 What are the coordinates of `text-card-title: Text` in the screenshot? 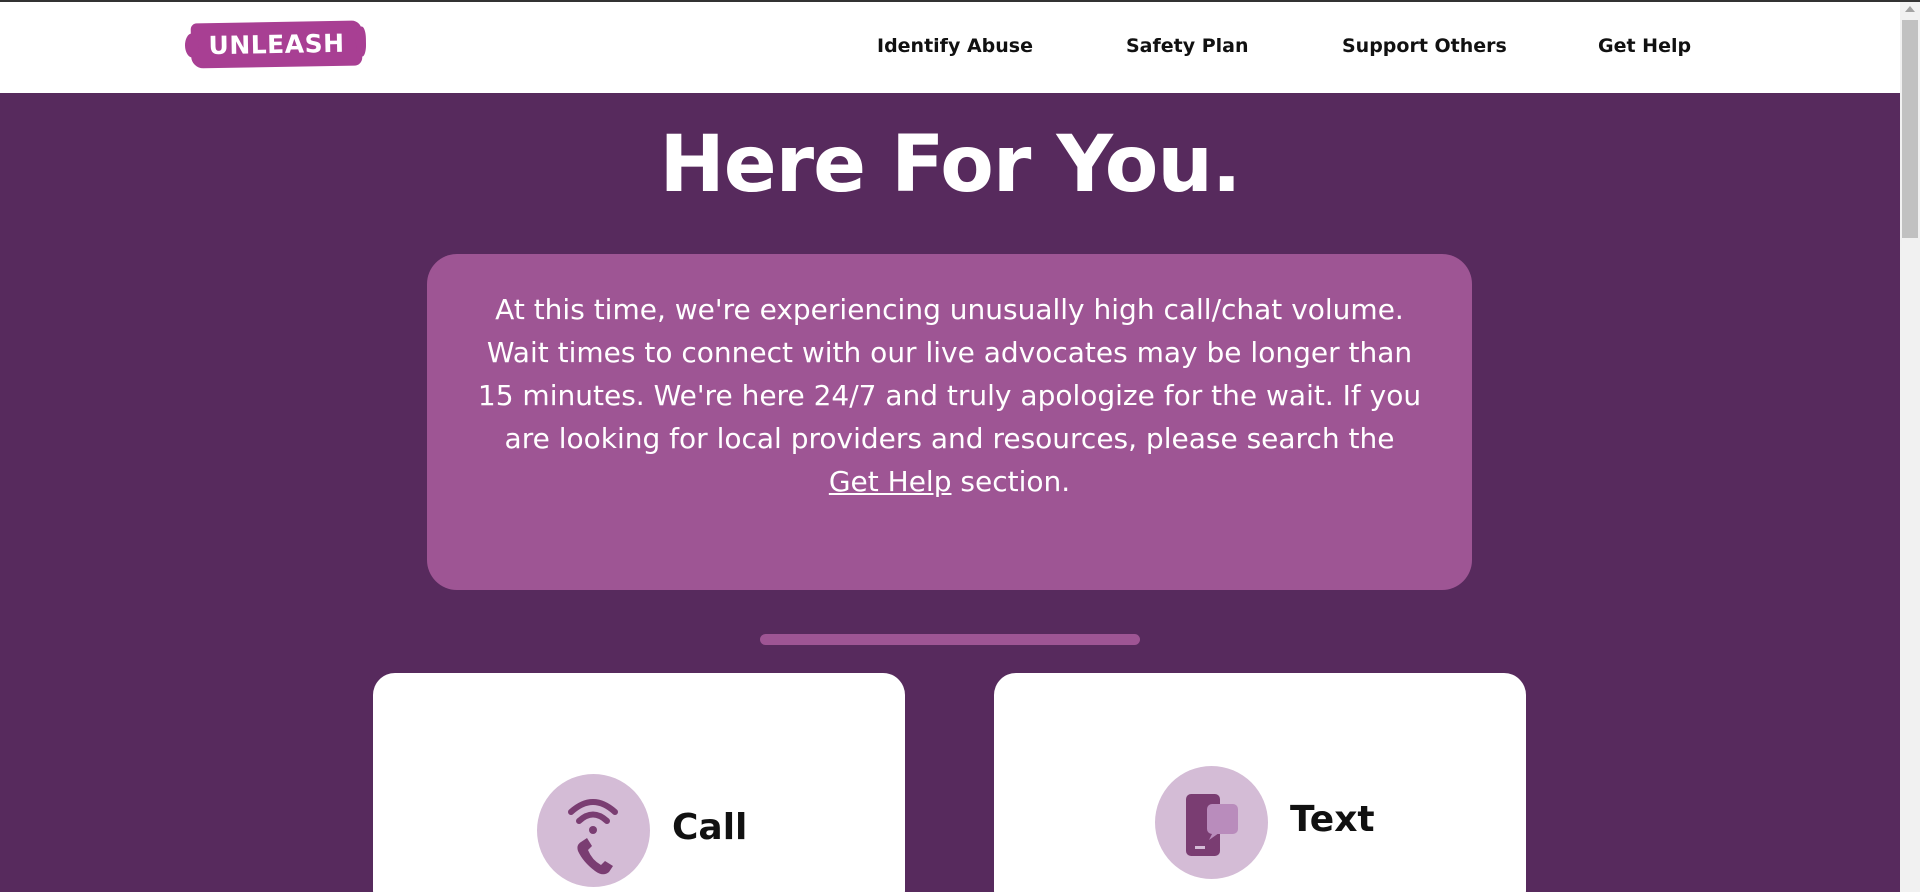 It's located at (1332, 819).